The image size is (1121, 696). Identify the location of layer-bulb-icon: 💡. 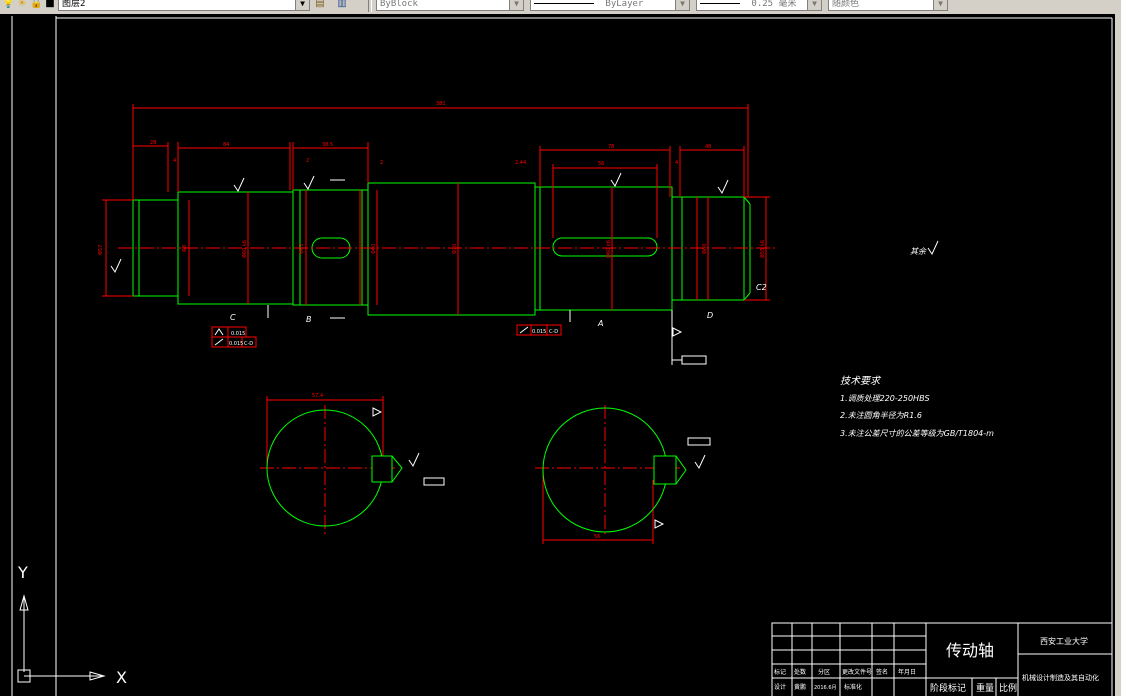
(8, 5).